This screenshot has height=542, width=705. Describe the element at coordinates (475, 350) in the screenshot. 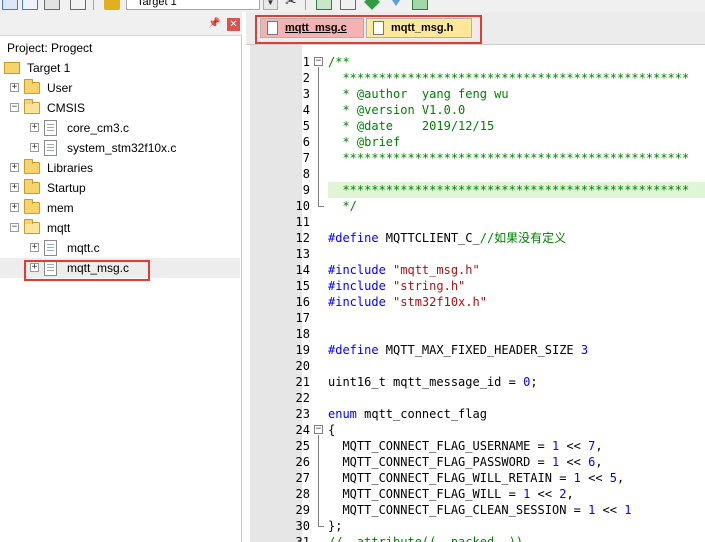

I see `code-line: 19 #define MQTT_MAX_FIXED_HEADER_SIZE 3` at that location.